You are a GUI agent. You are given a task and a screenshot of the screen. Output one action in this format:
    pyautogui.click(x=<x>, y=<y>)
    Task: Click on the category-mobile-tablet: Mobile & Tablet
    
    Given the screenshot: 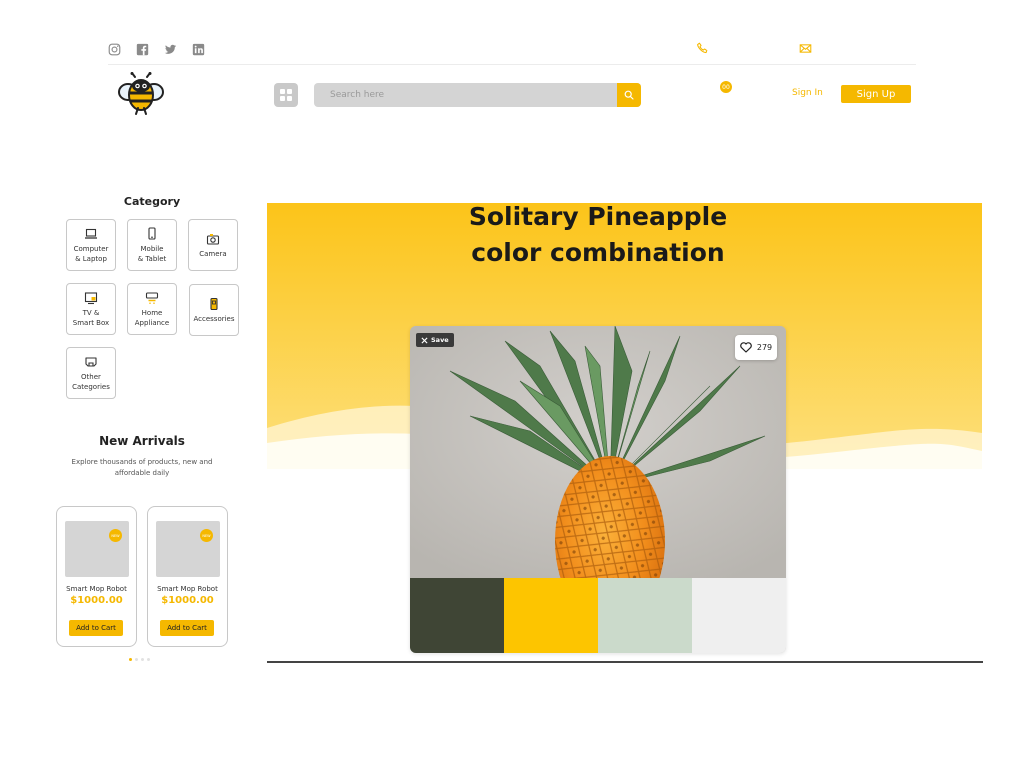 What is the action you would take?
    pyautogui.click(x=152, y=245)
    